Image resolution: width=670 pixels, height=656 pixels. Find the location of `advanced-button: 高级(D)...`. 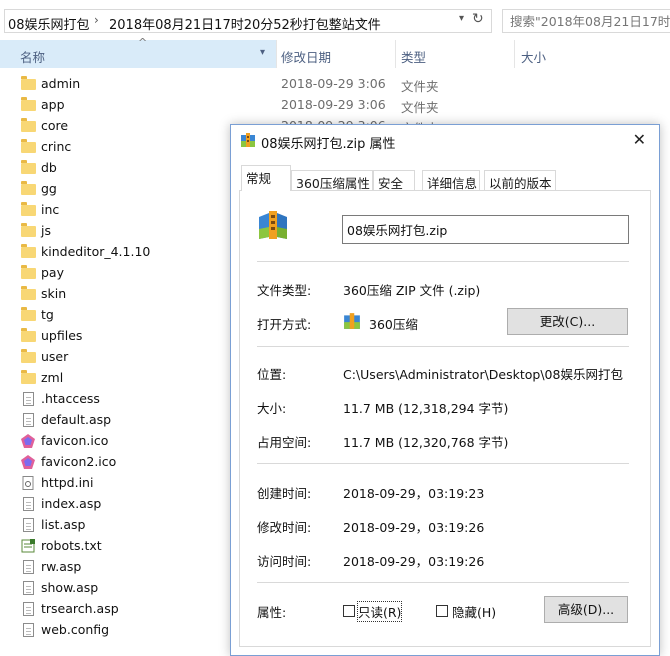

advanced-button: 高级(D)... is located at coordinates (586, 609).